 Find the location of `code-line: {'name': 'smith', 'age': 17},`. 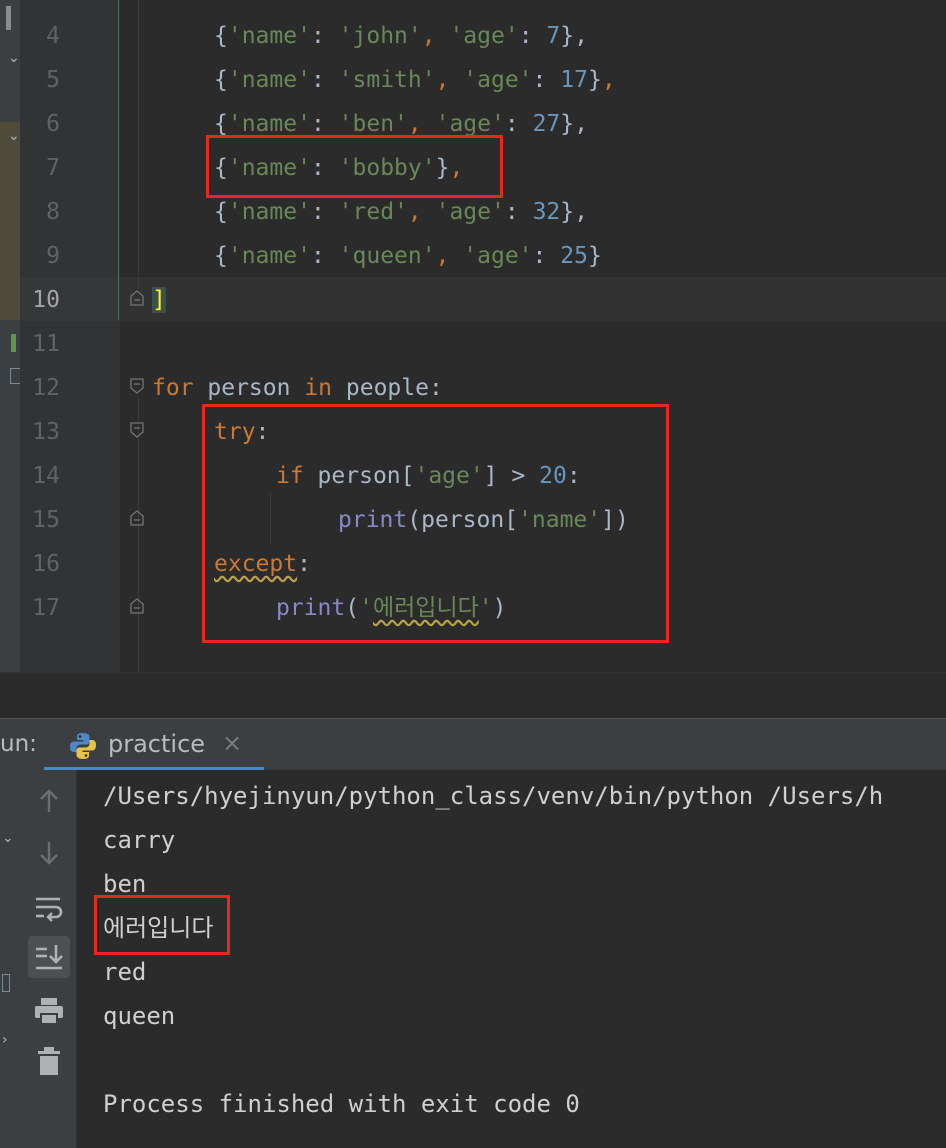

code-line: {'name': 'smith', 'age': 17}, is located at coordinates (415, 80).